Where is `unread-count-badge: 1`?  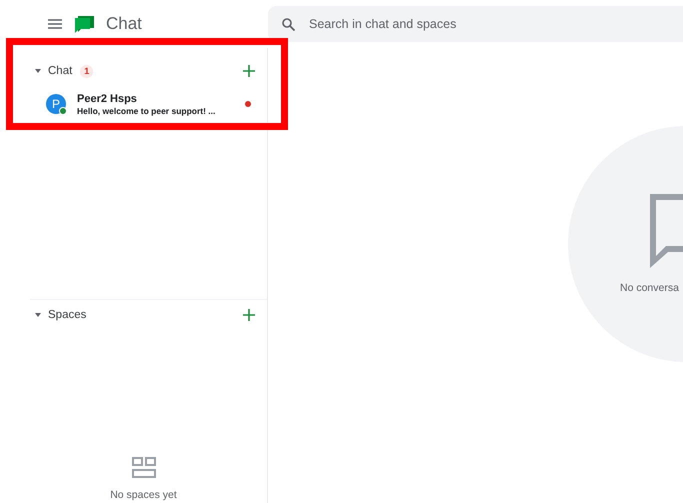
unread-count-badge: 1 is located at coordinates (87, 71).